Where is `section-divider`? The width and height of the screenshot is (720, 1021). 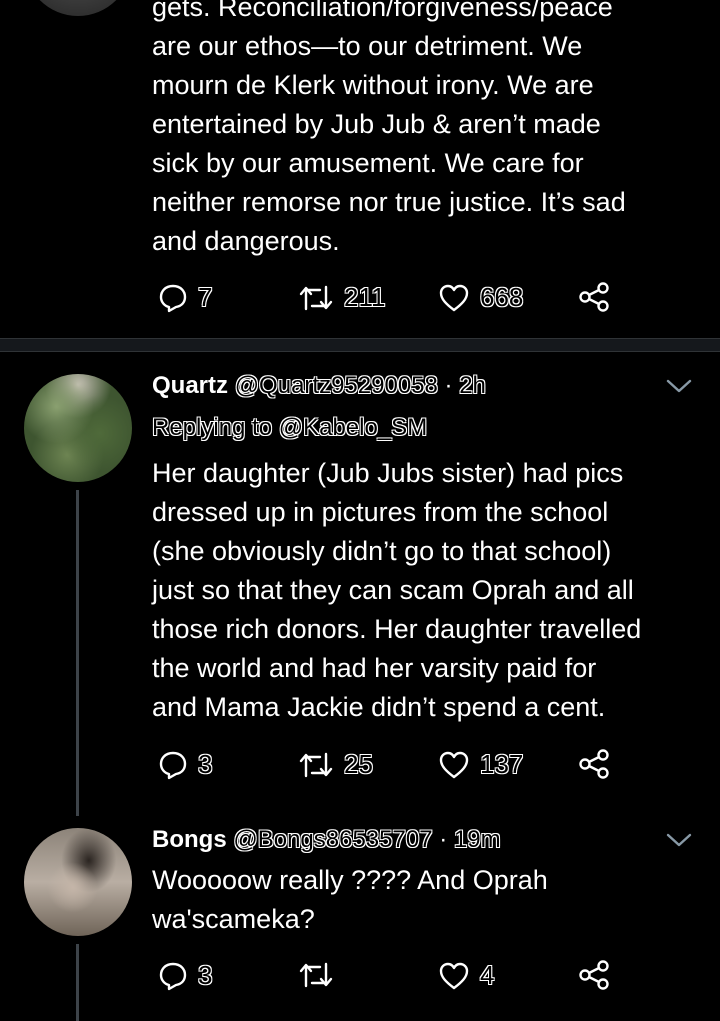 section-divider is located at coordinates (360, 345).